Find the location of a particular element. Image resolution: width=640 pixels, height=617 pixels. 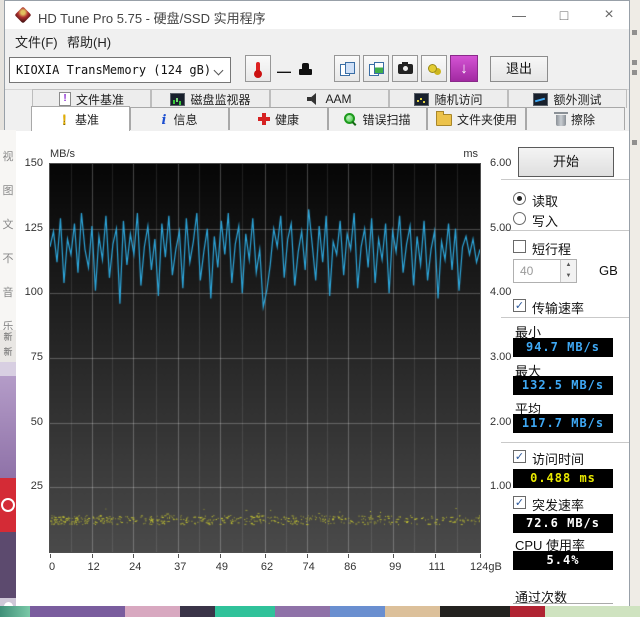

short-stroke-checkbox is located at coordinates (519, 246).